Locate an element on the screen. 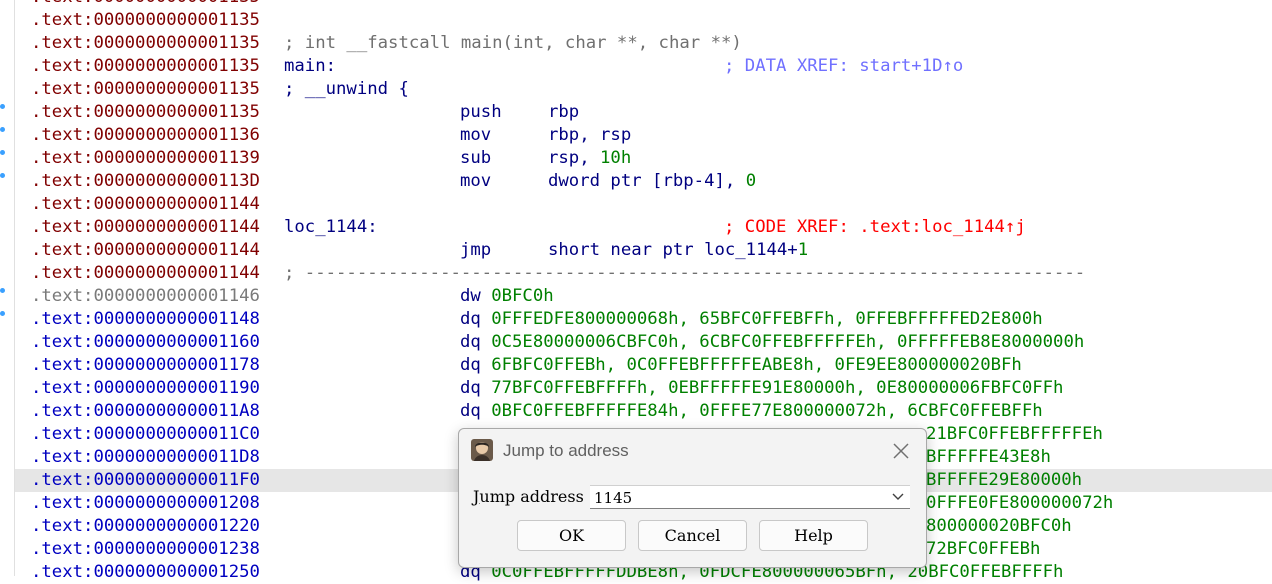 The width and height of the screenshot is (1272, 584). address: .text:0000000000001148 is located at coordinates (145, 319).